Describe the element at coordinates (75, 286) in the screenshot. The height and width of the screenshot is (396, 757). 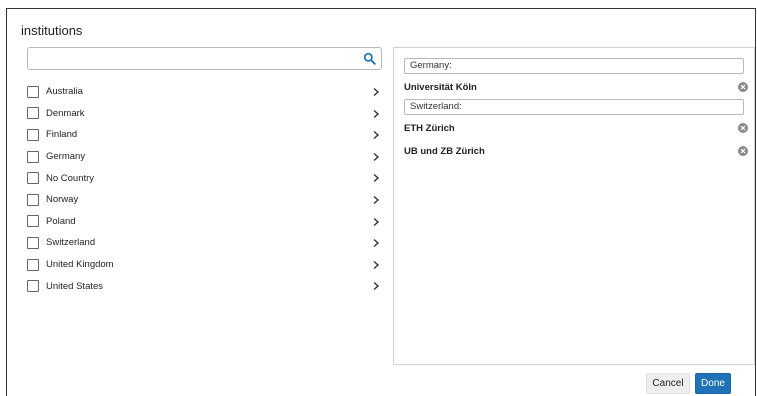
I see `country-label: United States` at that location.